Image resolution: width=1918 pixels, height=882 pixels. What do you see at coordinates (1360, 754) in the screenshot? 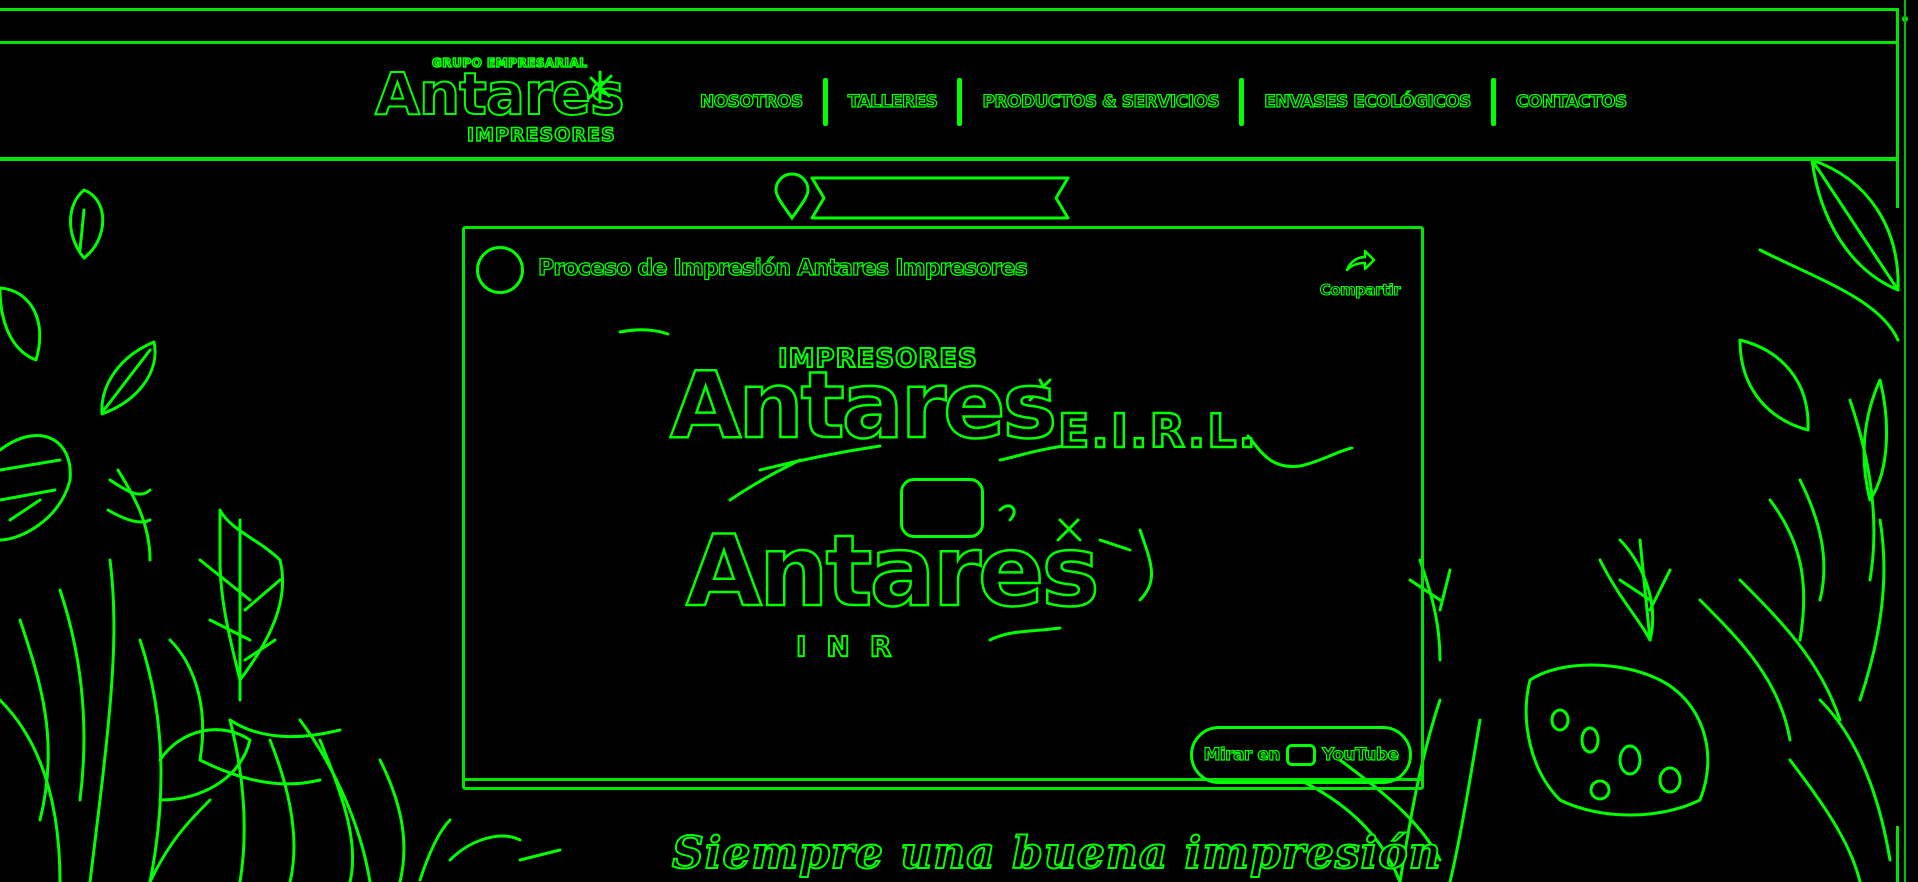
I see `youtube-label: YouTube` at bounding box center [1360, 754].